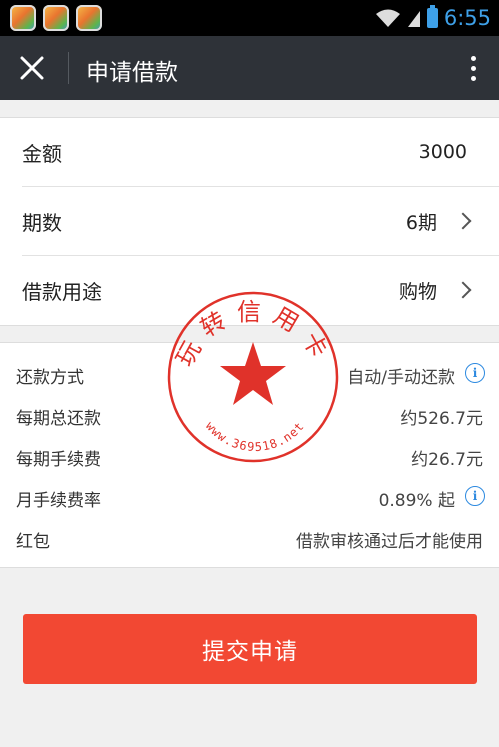  Describe the element at coordinates (250, 649) in the screenshot. I see `submit-button: 提交申请` at that location.